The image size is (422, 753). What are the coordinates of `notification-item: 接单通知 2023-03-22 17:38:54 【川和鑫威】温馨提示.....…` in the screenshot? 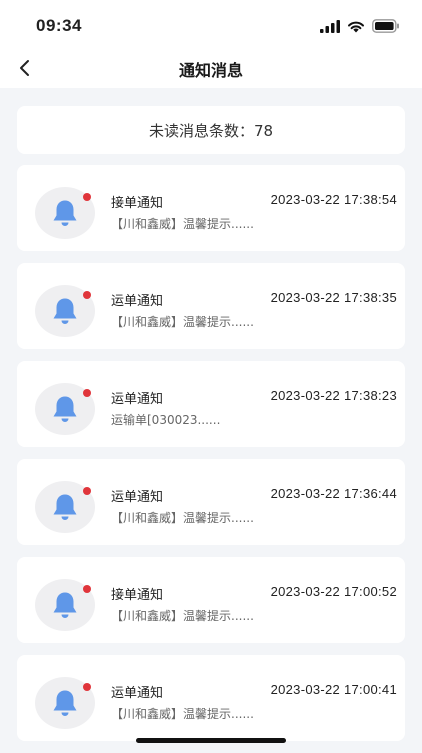 It's located at (211, 208).